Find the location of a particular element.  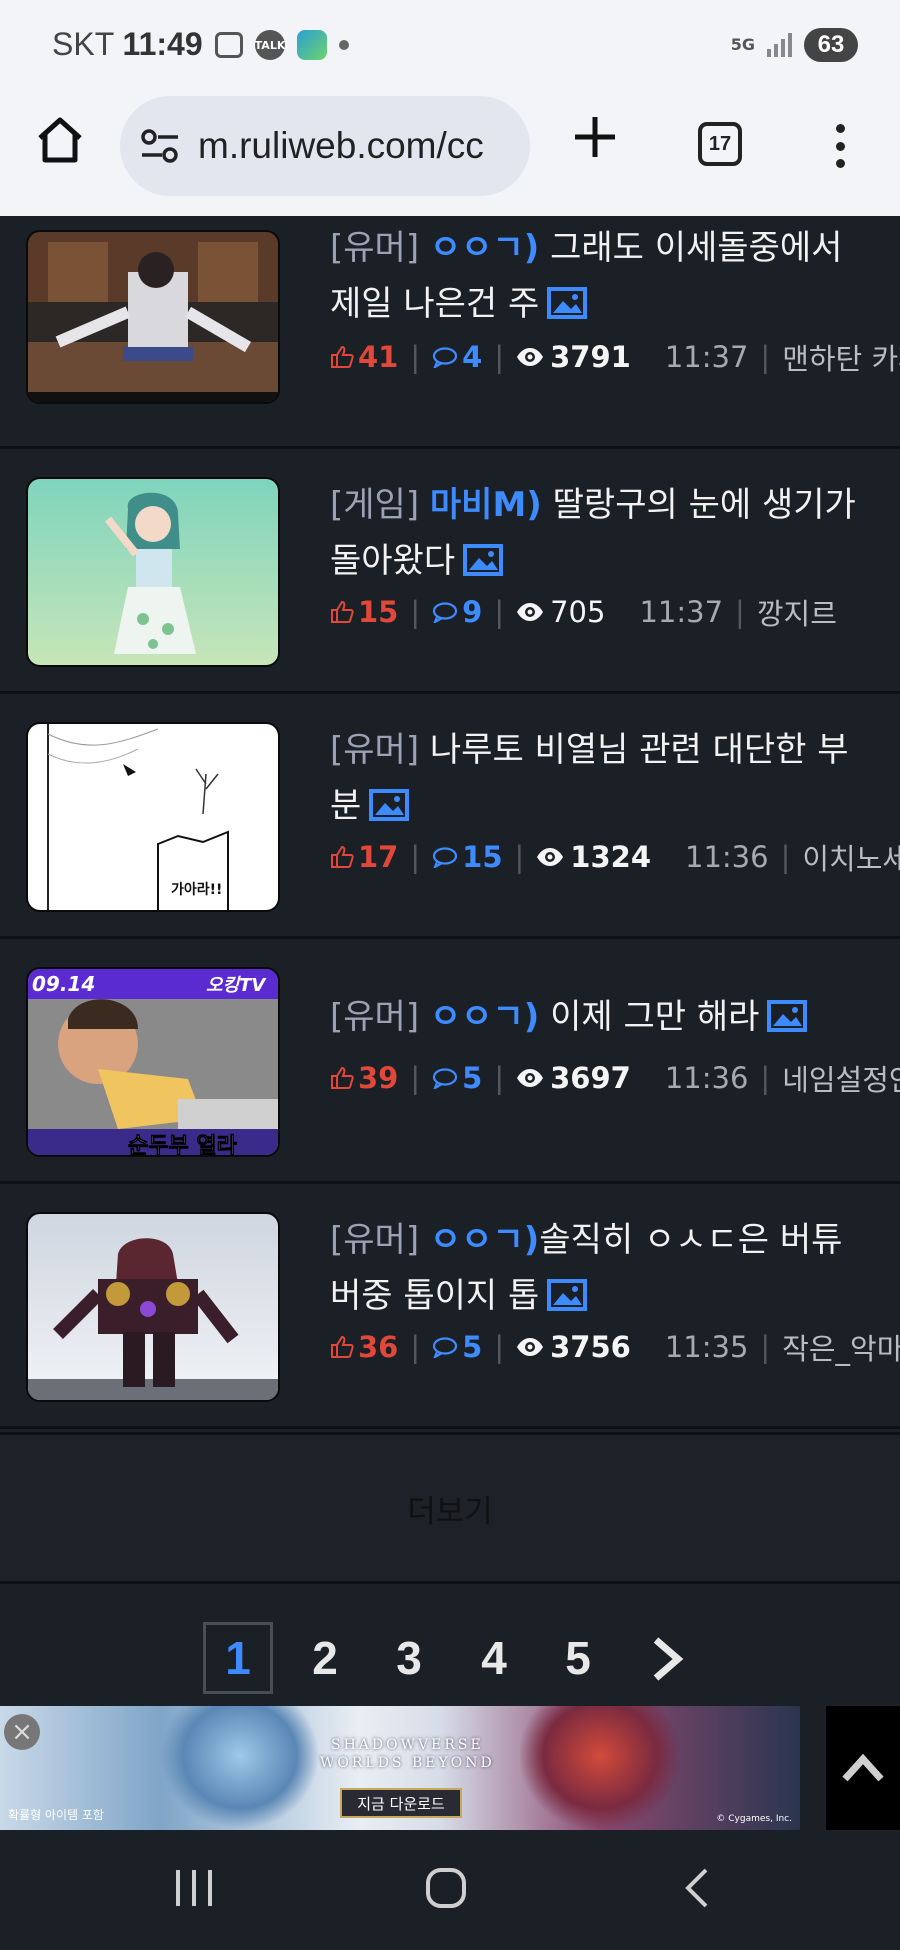

post-meta: 41 | 4 | 3791 11:37 | 맨하탄 카페 is located at coordinates (615, 357).